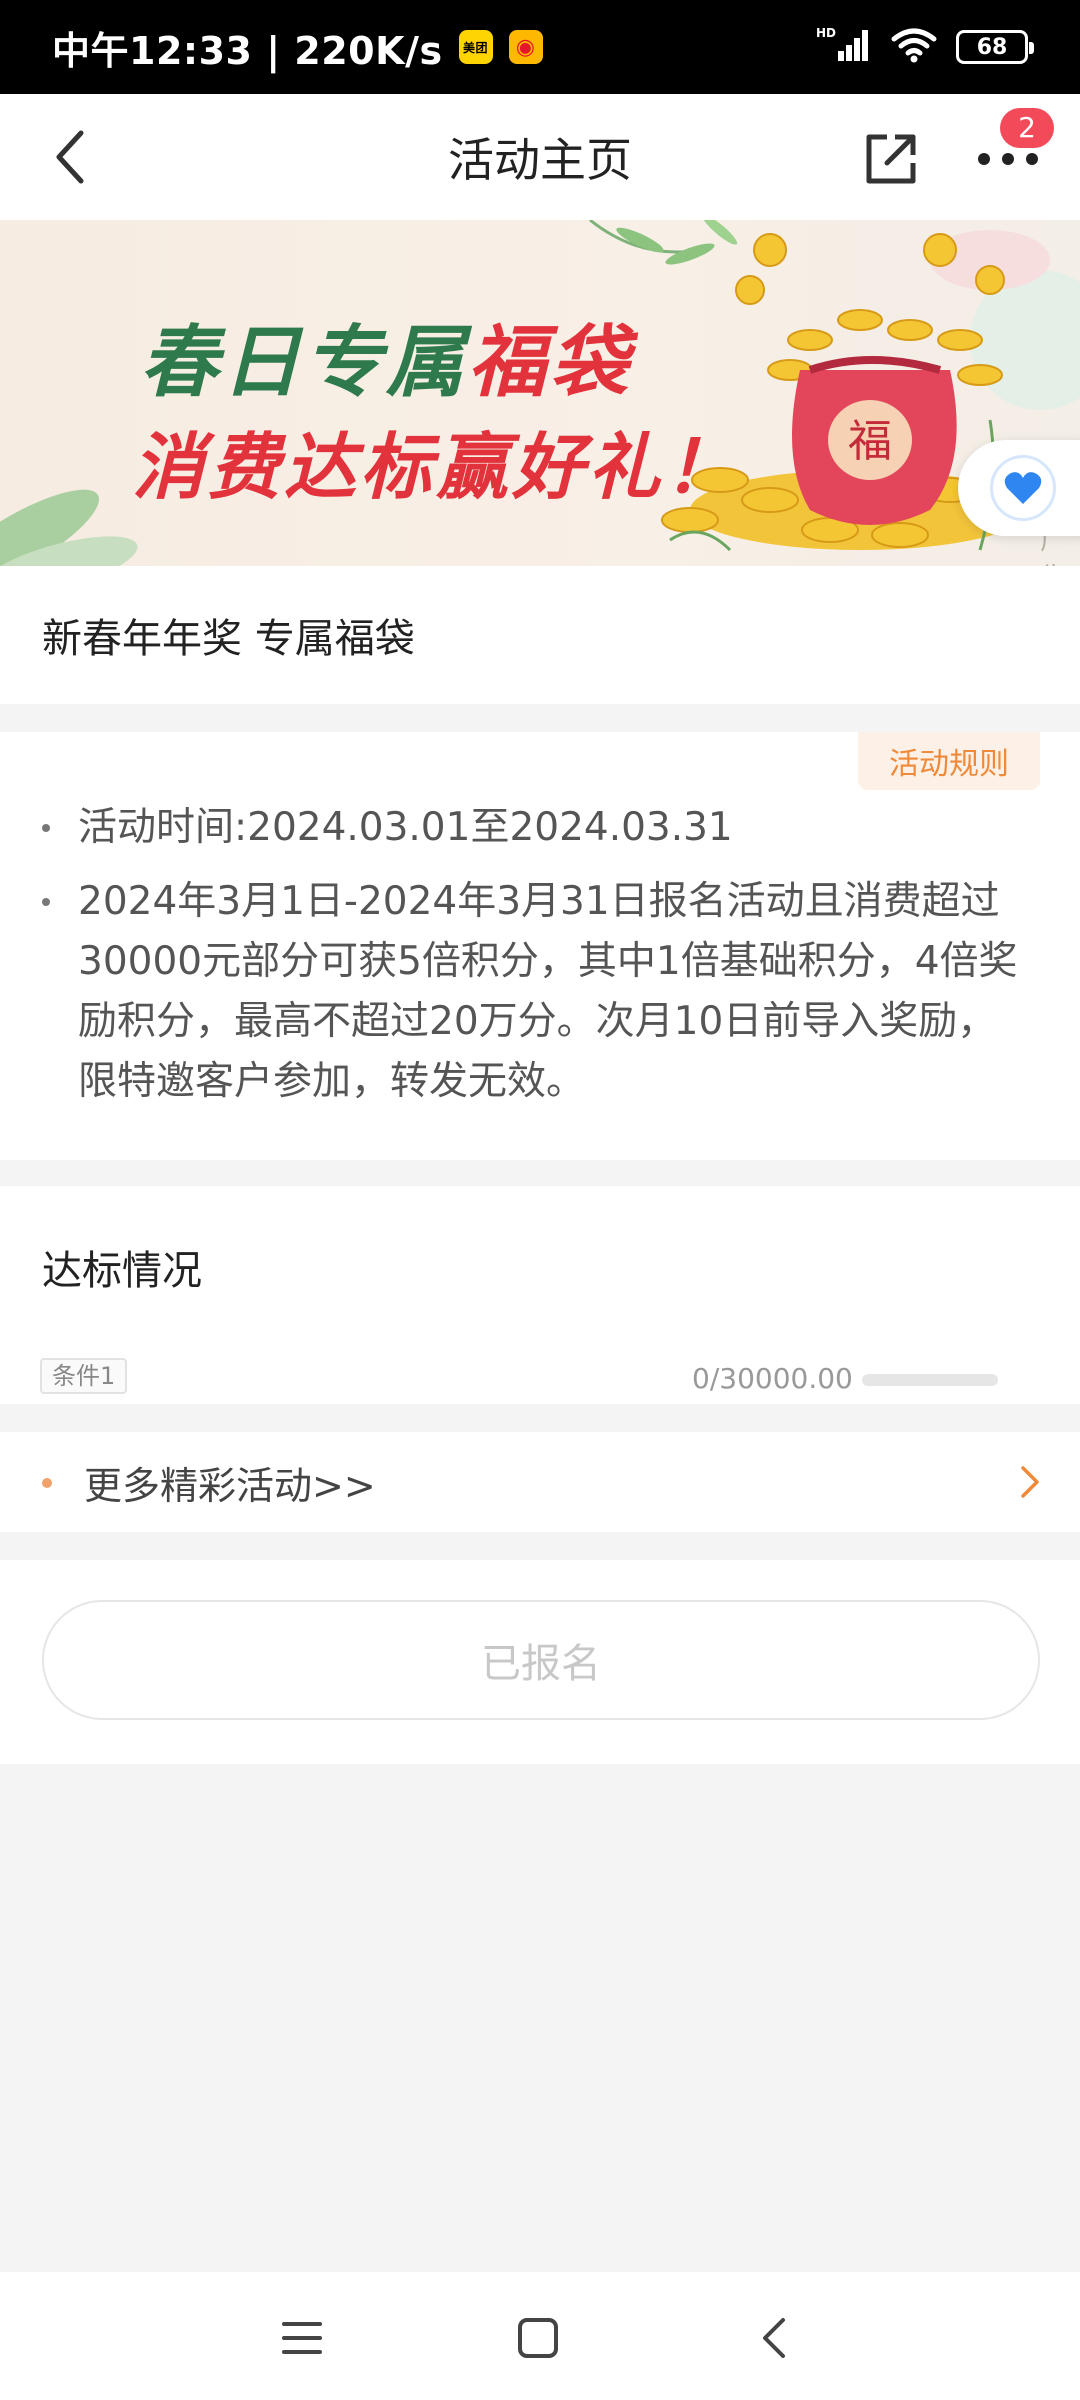 Image resolution: width=1080 pixels, height=2400 pixels. I want to click on share-button, so click(891, 159).